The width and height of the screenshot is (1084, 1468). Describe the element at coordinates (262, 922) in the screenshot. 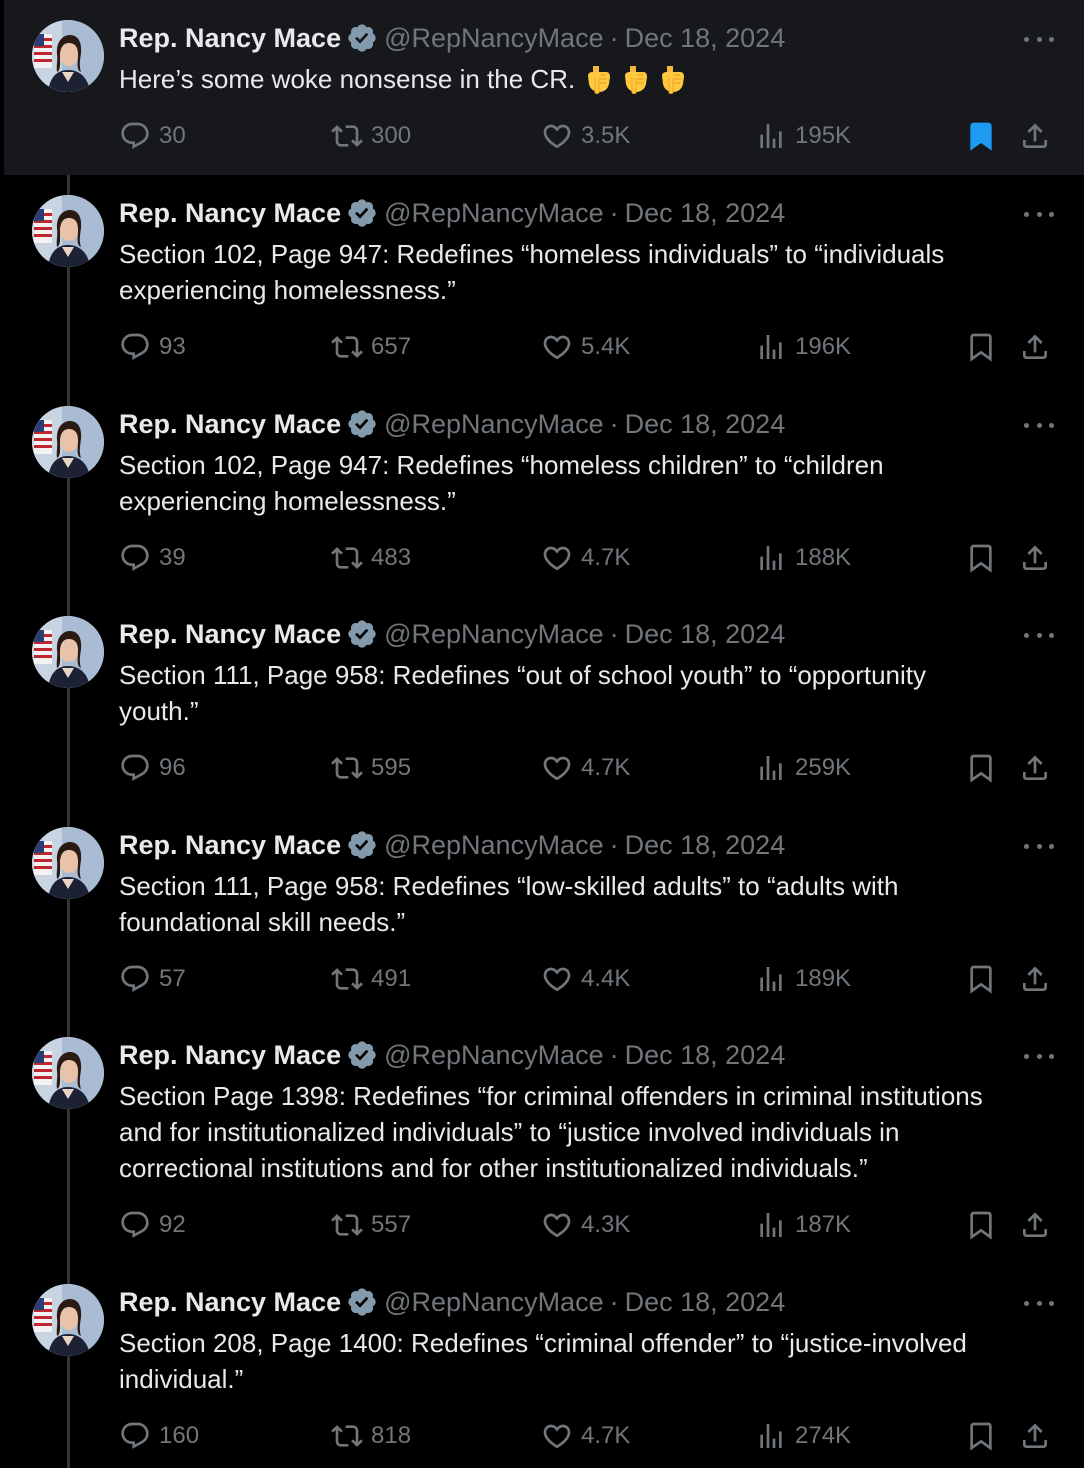

I see `tweet-text-line: foundational skill needs.”` at that location.